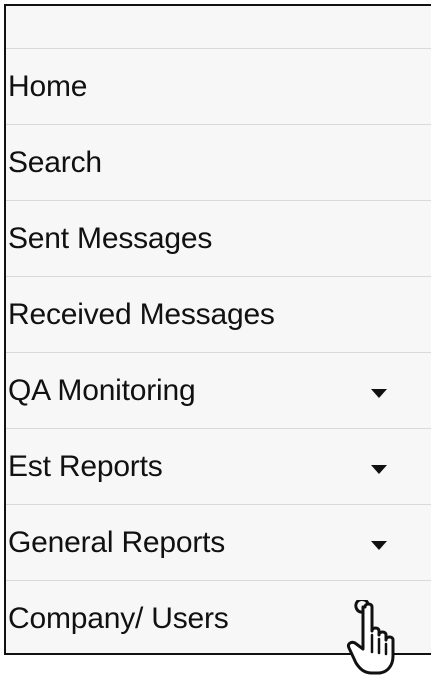 The image size is (431, 676). I want to click on menu-item-label: Search, so click(55, 162).